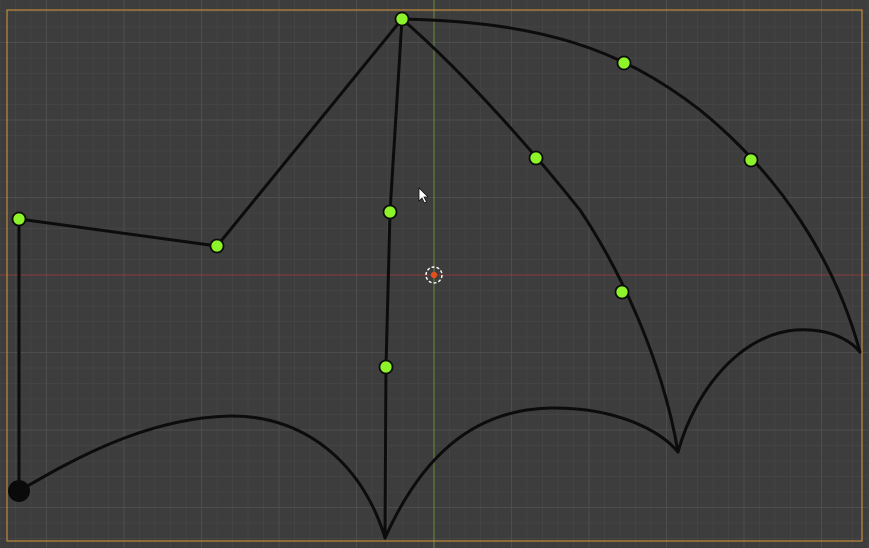  Describe the element at coordinates (423, 195) in the screenshot. I see `mouse-pointer-icon` at that location.